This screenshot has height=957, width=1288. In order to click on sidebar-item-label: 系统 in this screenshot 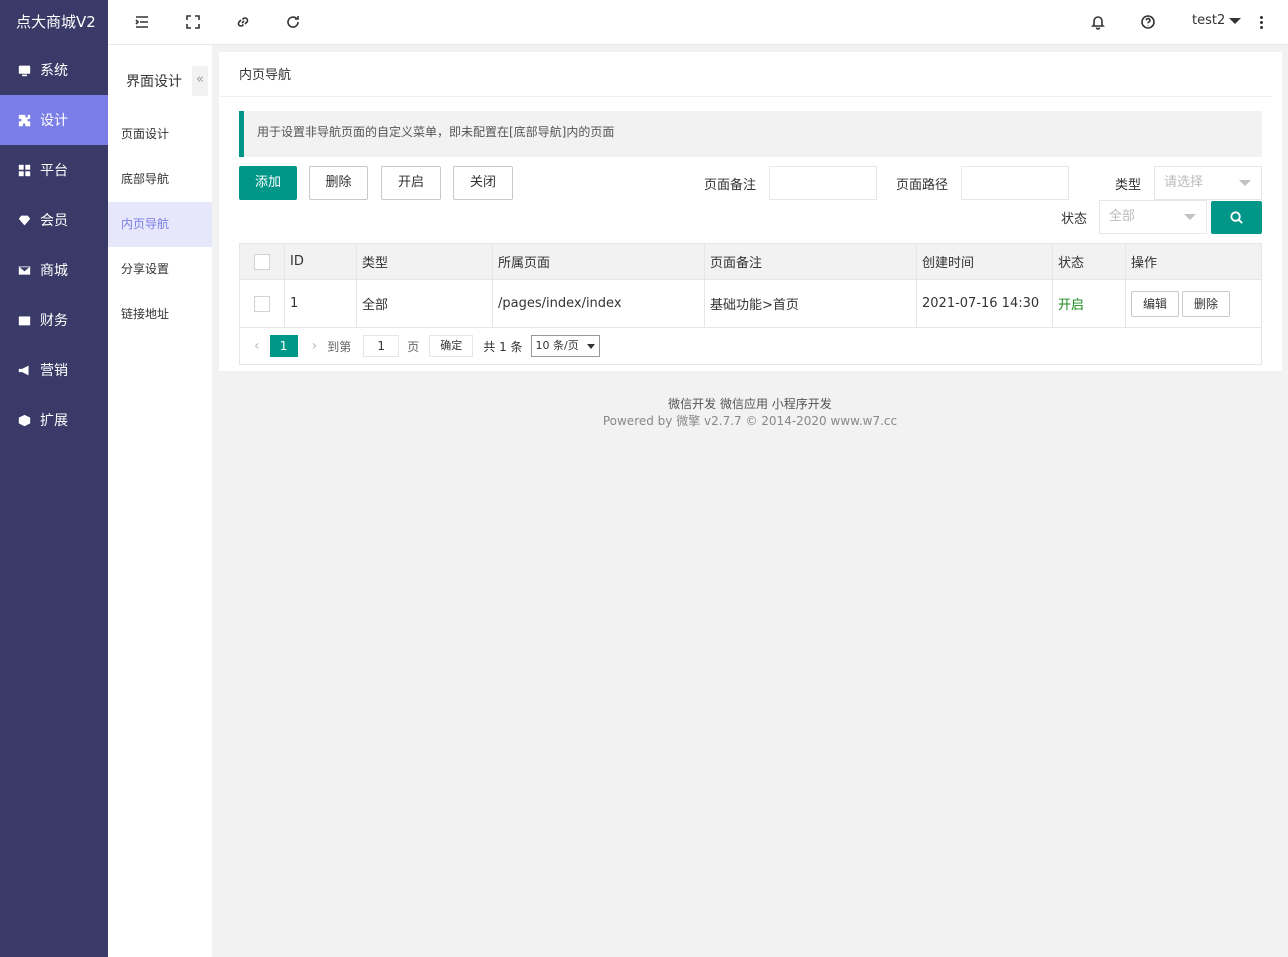, I will do `click(54, 71)`.